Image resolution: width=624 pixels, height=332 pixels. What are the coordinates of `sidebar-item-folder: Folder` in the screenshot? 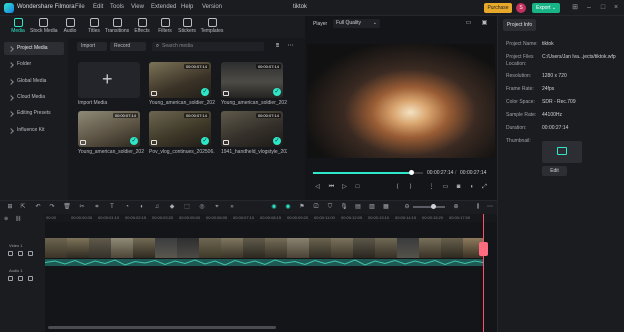 It's located at (34, 64).